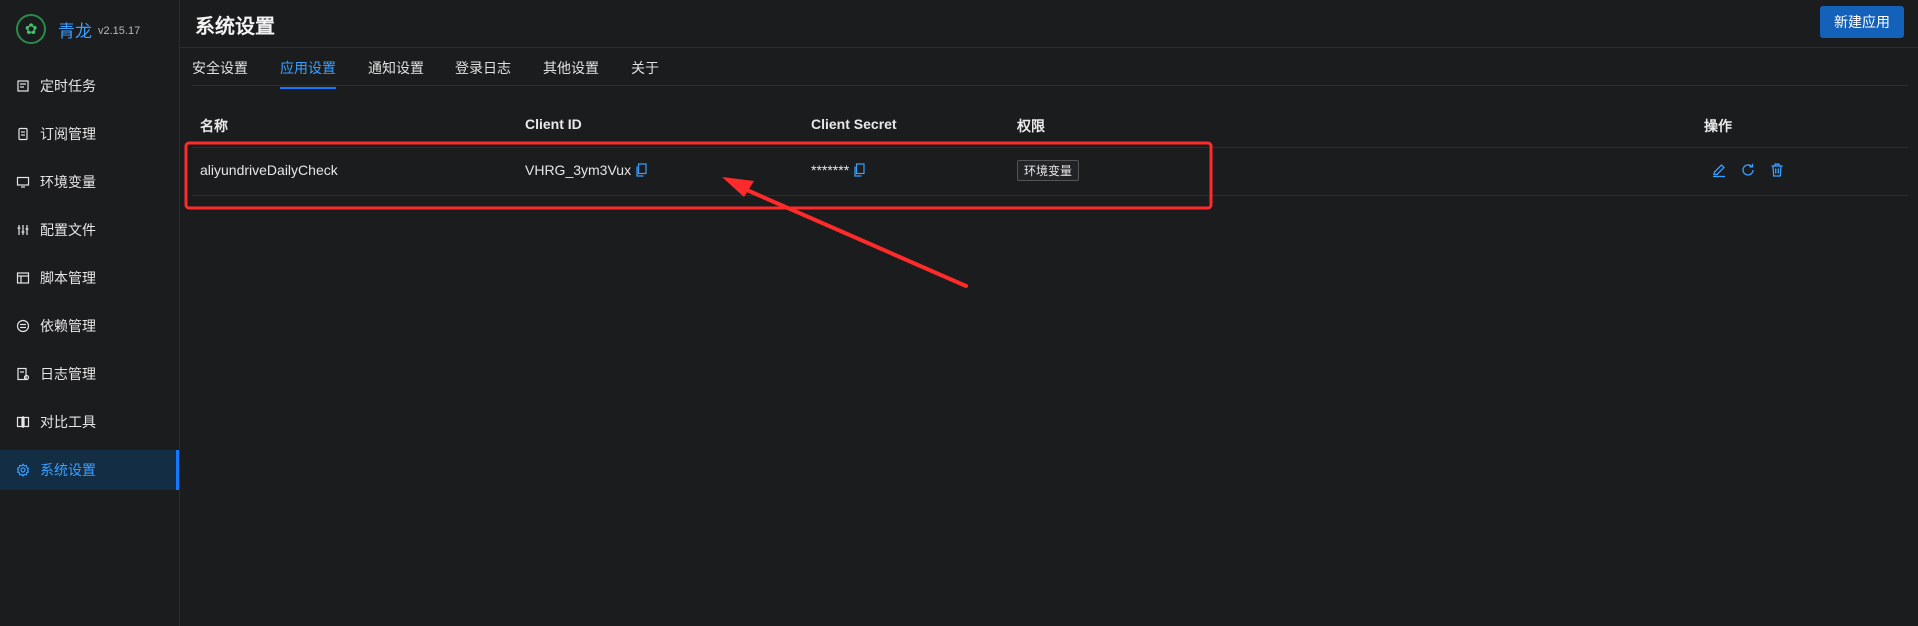 The image size is (1918, 626). Describe the element at coordinates (68, 86) in the screenshot. I see `sidebar-item-label: 定时任务` at that location.